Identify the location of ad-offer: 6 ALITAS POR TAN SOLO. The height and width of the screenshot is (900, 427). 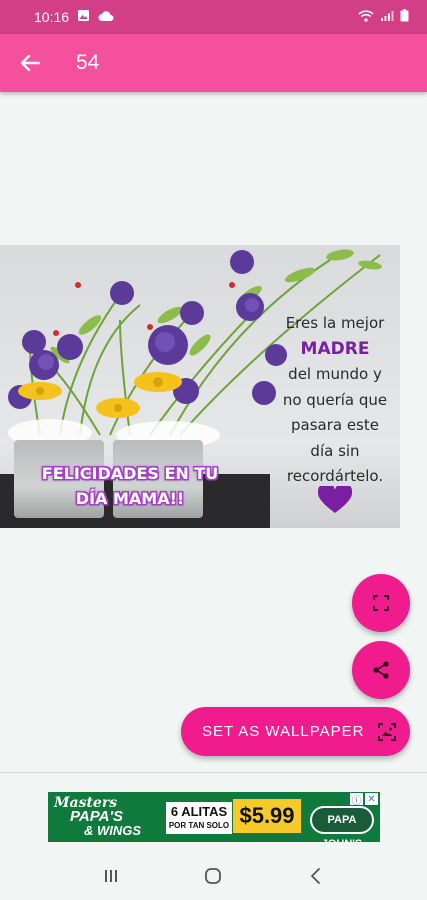
(199, 818).